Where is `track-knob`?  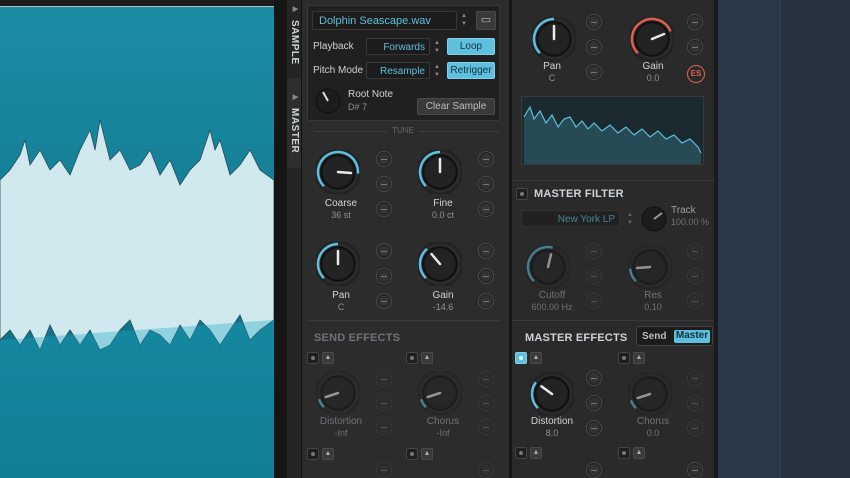 track-knob is located at coordinates (654, 219).